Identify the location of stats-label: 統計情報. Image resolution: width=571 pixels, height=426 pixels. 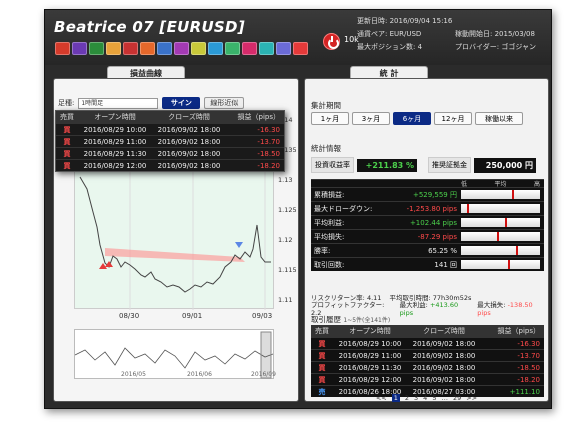
(326, 148).